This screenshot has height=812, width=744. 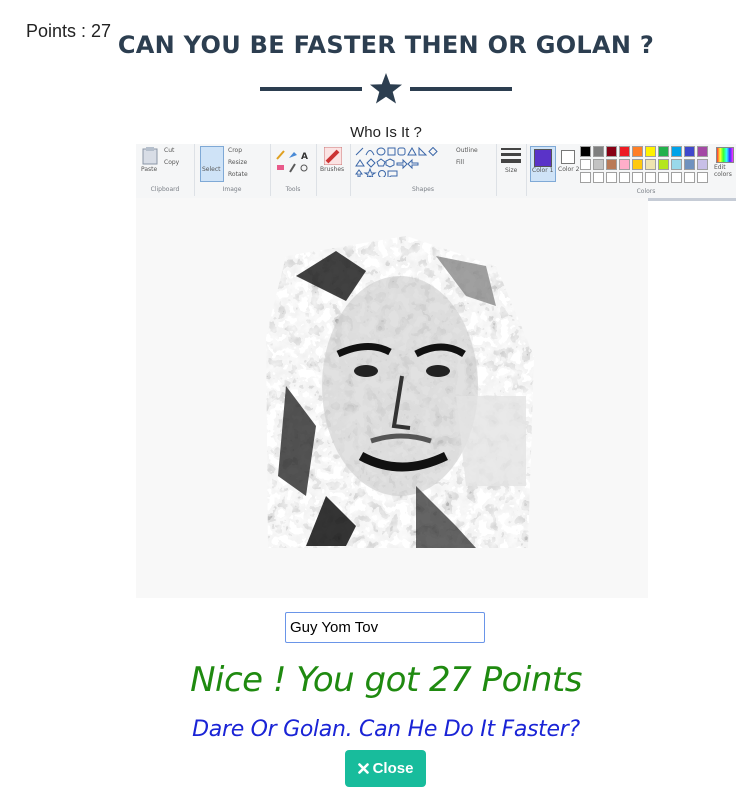 I want to click on close-button: Close, so click(x=385, y=768).